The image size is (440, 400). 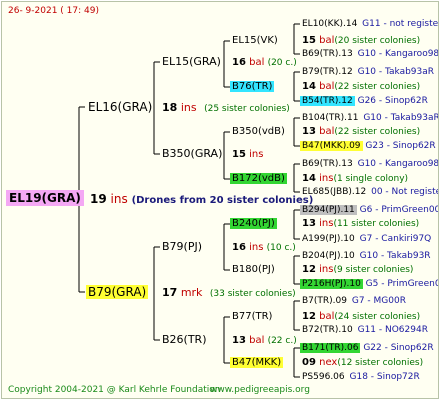 I want to click on gen4-row-5: B47(MKK).09 G23 - Sinop62R, so click(x=368, y=146).